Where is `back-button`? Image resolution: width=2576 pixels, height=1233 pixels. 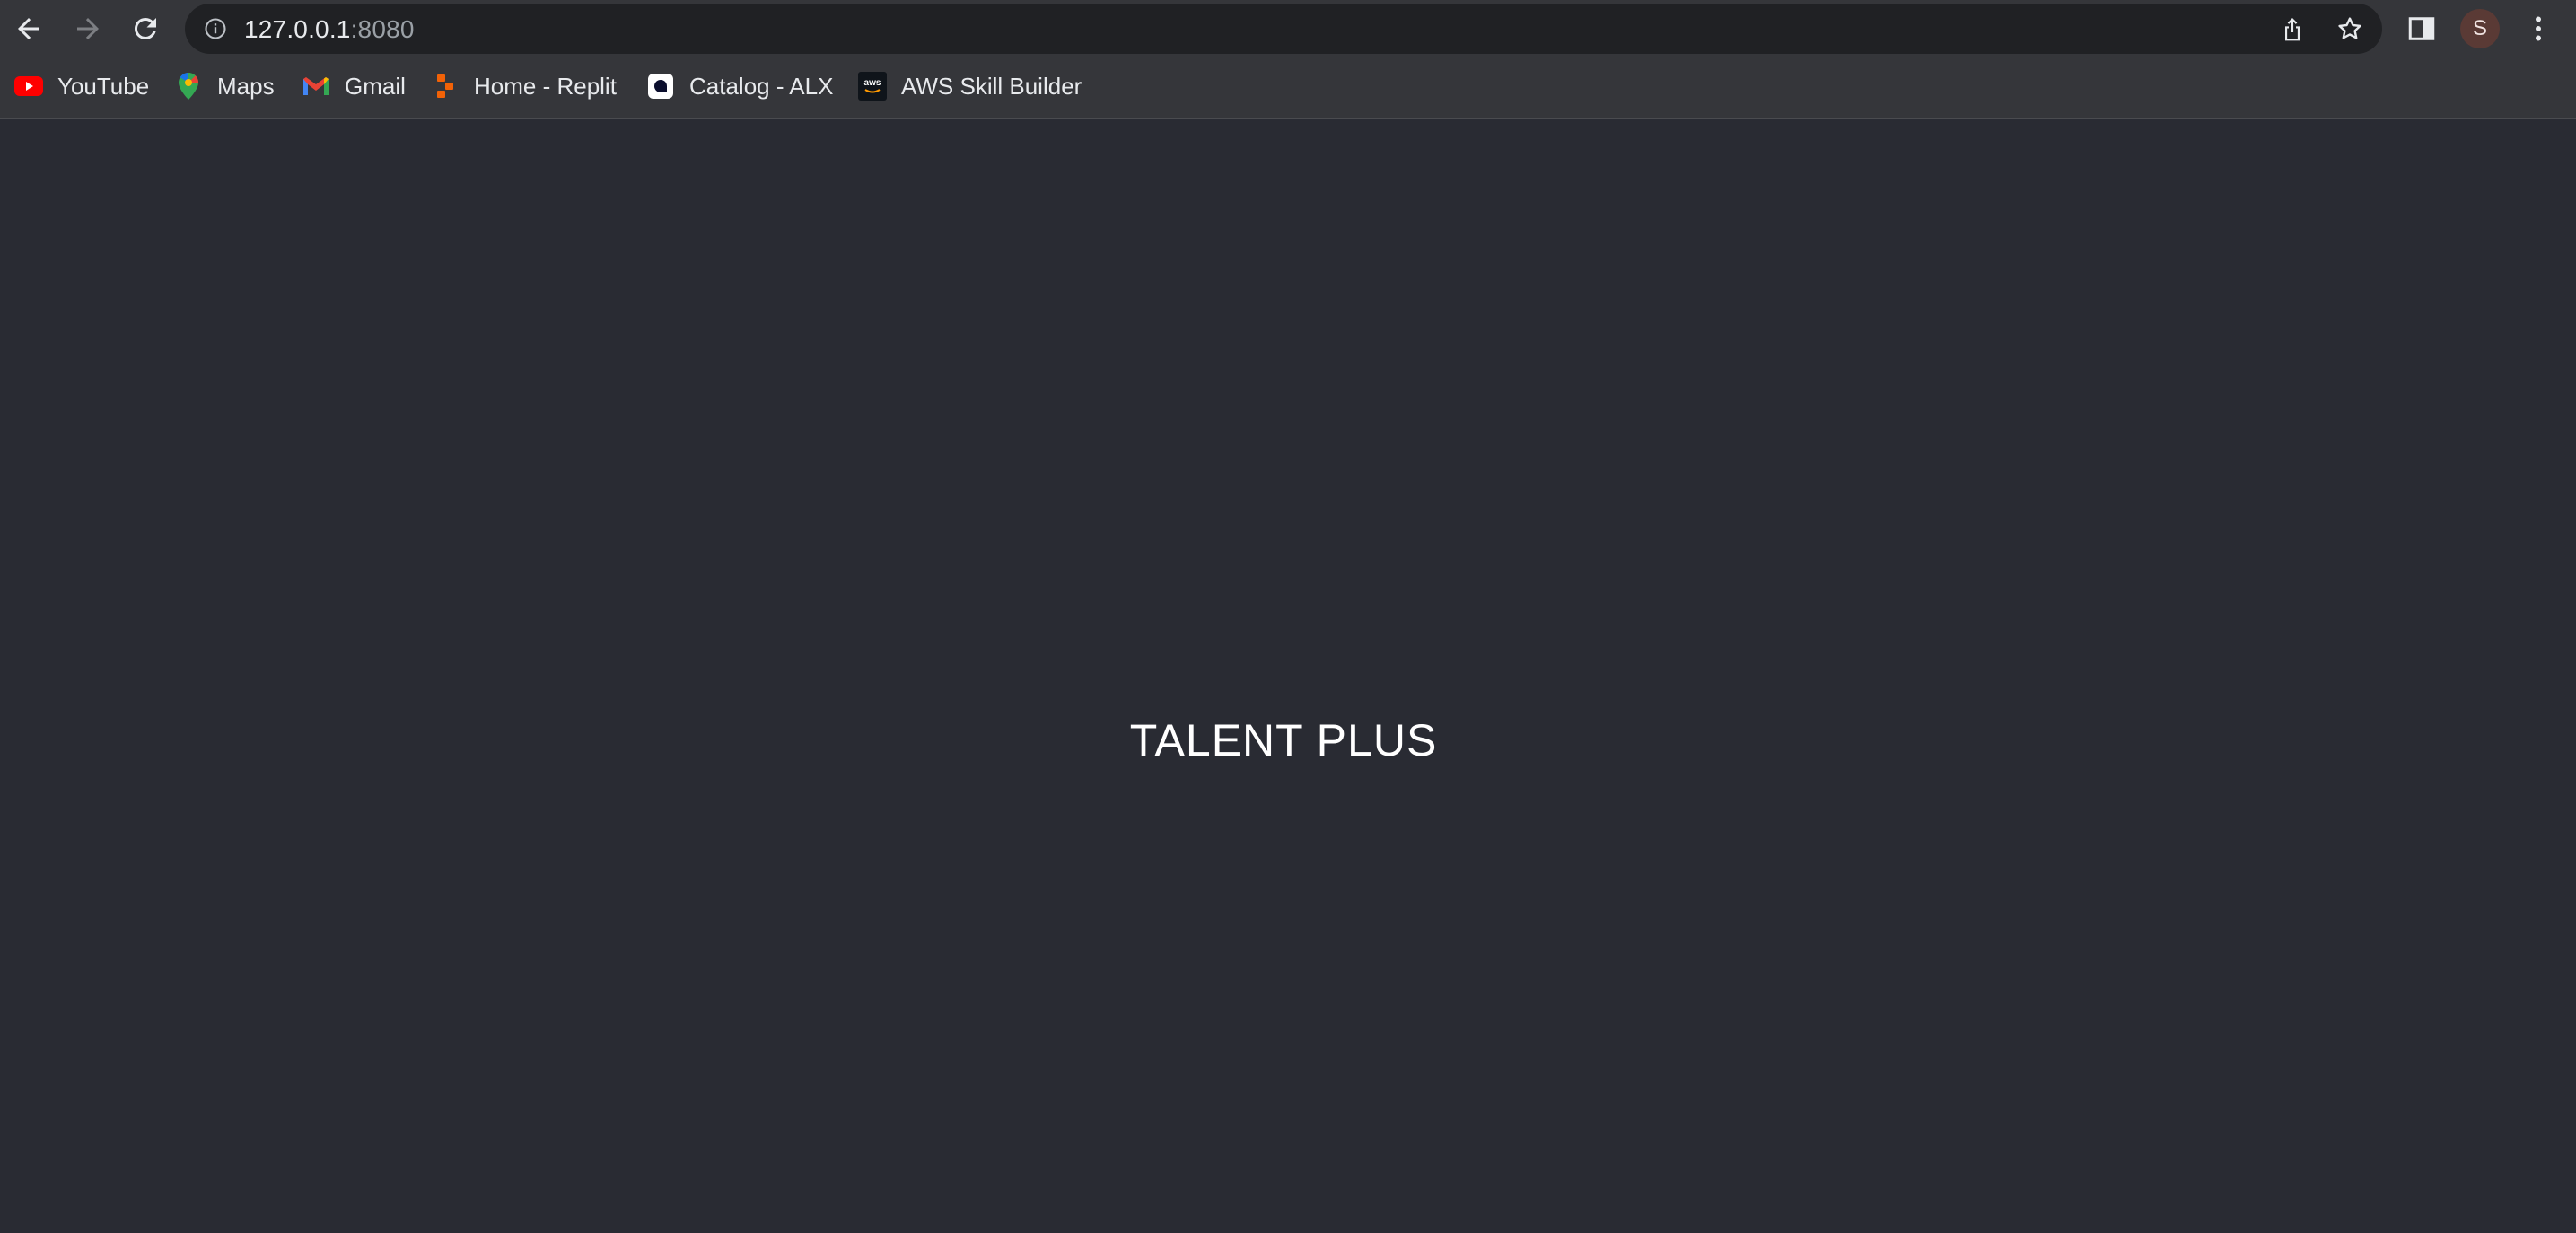
back-button is located at coordinates (28, 28).